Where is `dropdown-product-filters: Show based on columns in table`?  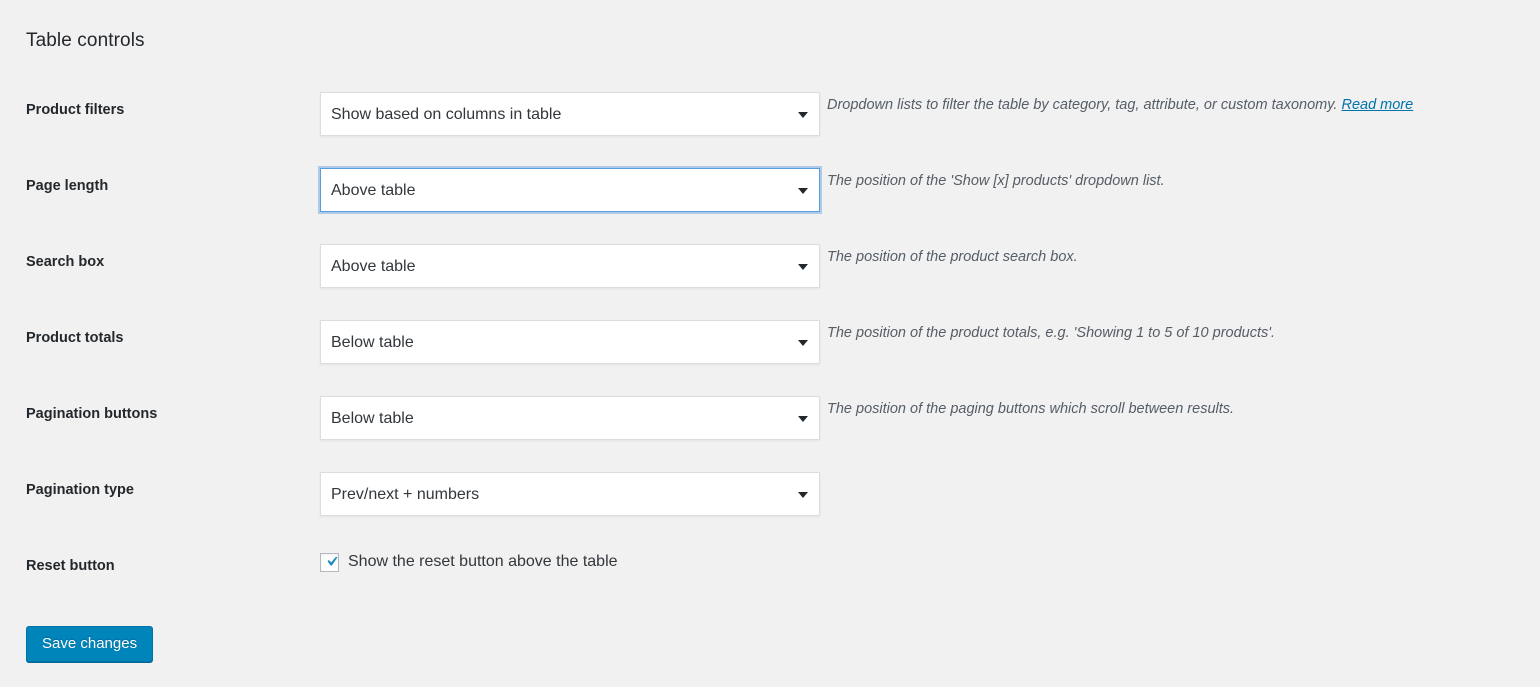 dropdown-product-filters: Show based on columns in table is located at coordinates (570, 114).